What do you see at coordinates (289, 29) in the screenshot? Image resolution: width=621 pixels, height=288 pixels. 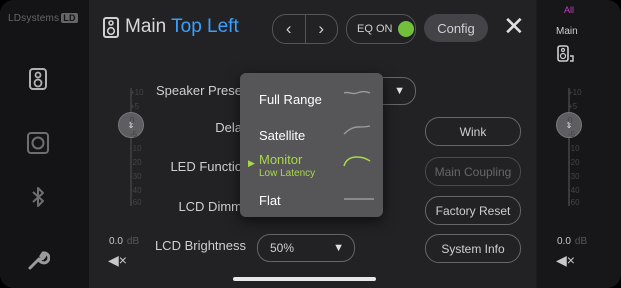 I see `chevron-left-icon: ‹` at bounding box center [289, 29].